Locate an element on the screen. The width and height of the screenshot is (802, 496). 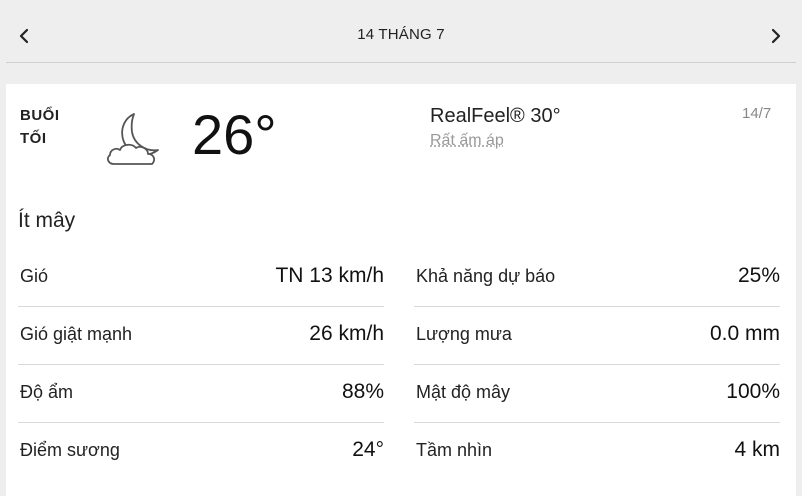
chevron-right-icon is located at coordinates (776, 36).